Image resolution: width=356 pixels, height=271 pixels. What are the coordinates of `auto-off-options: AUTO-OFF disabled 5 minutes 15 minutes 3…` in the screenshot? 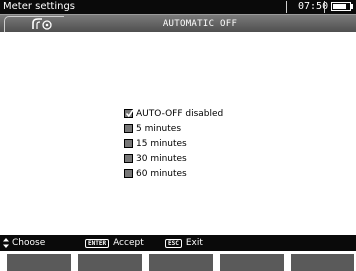 It's located at (173, 143).